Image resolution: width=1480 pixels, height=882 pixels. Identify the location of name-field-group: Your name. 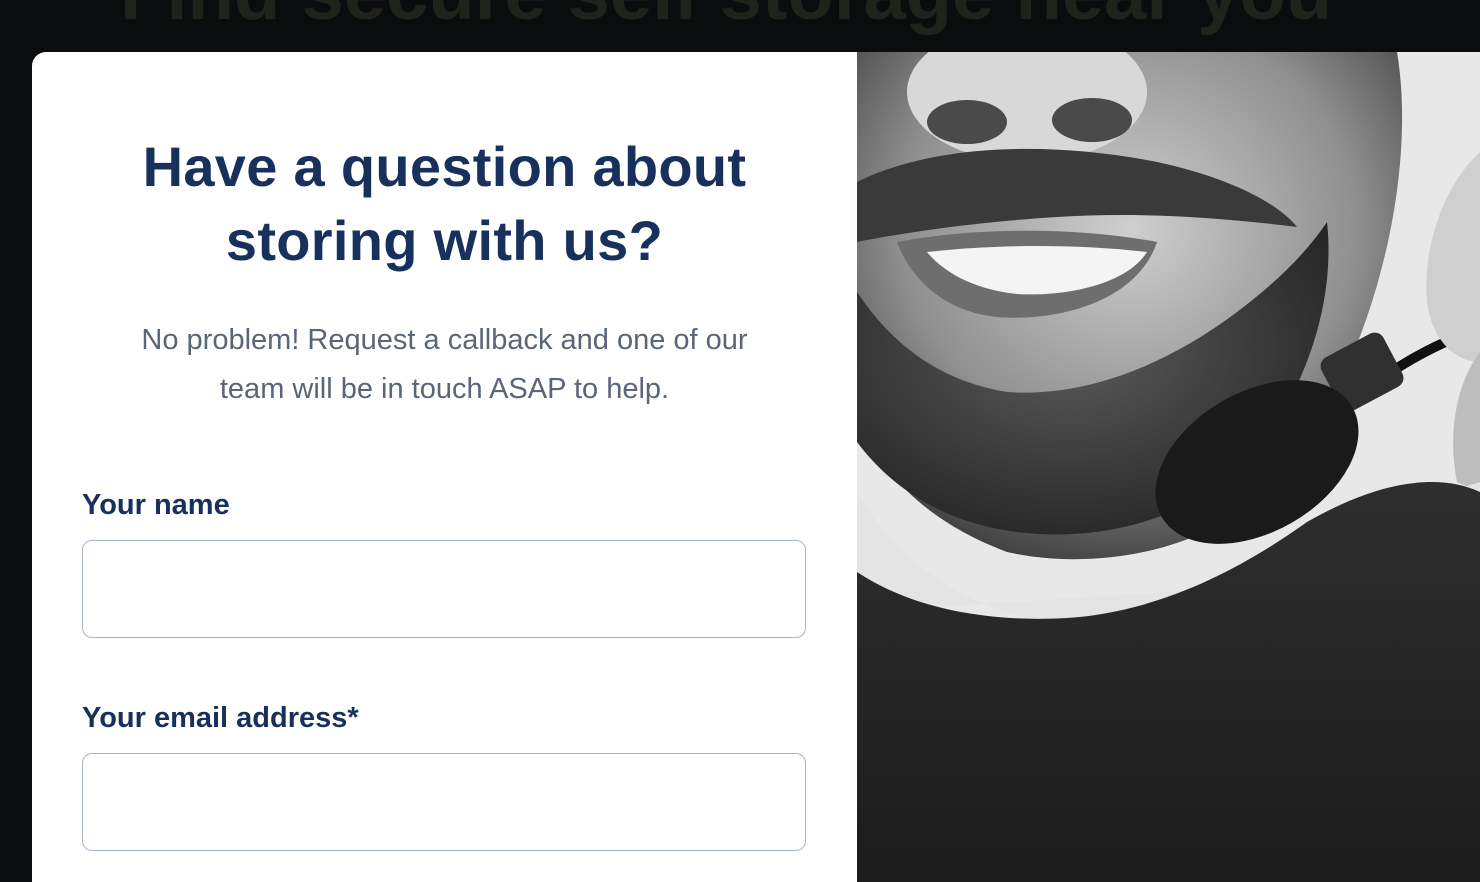
(444, 563).